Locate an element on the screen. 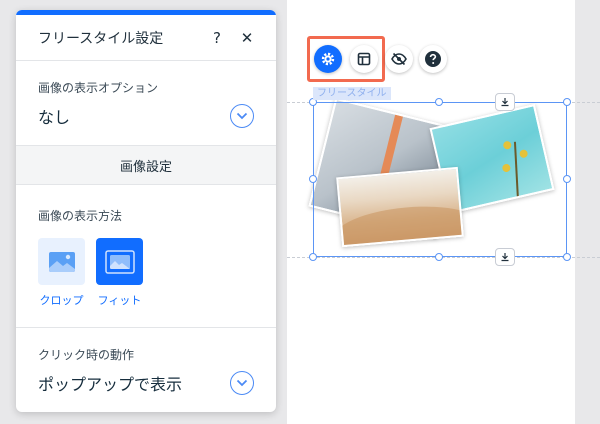 The image size is (600, 424). help-button is located at coordinates (433, 59).